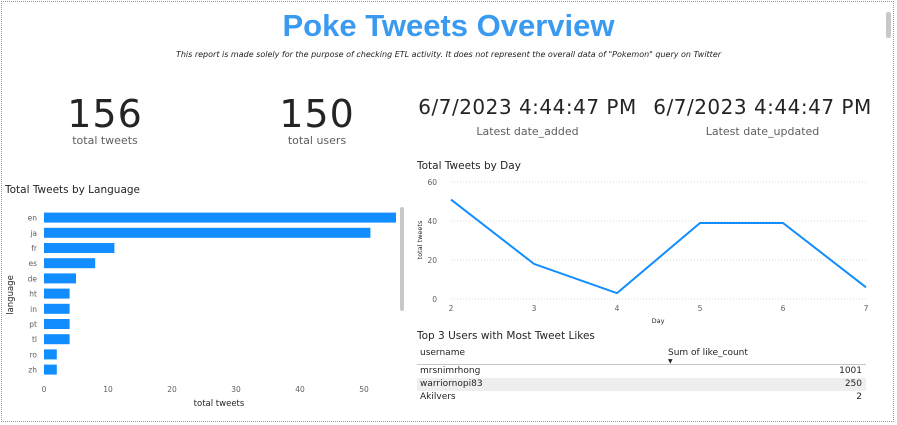 The width and height of the screenshot is (897, 425). I want to click on x-axis-label: Day, so click(658, 321).